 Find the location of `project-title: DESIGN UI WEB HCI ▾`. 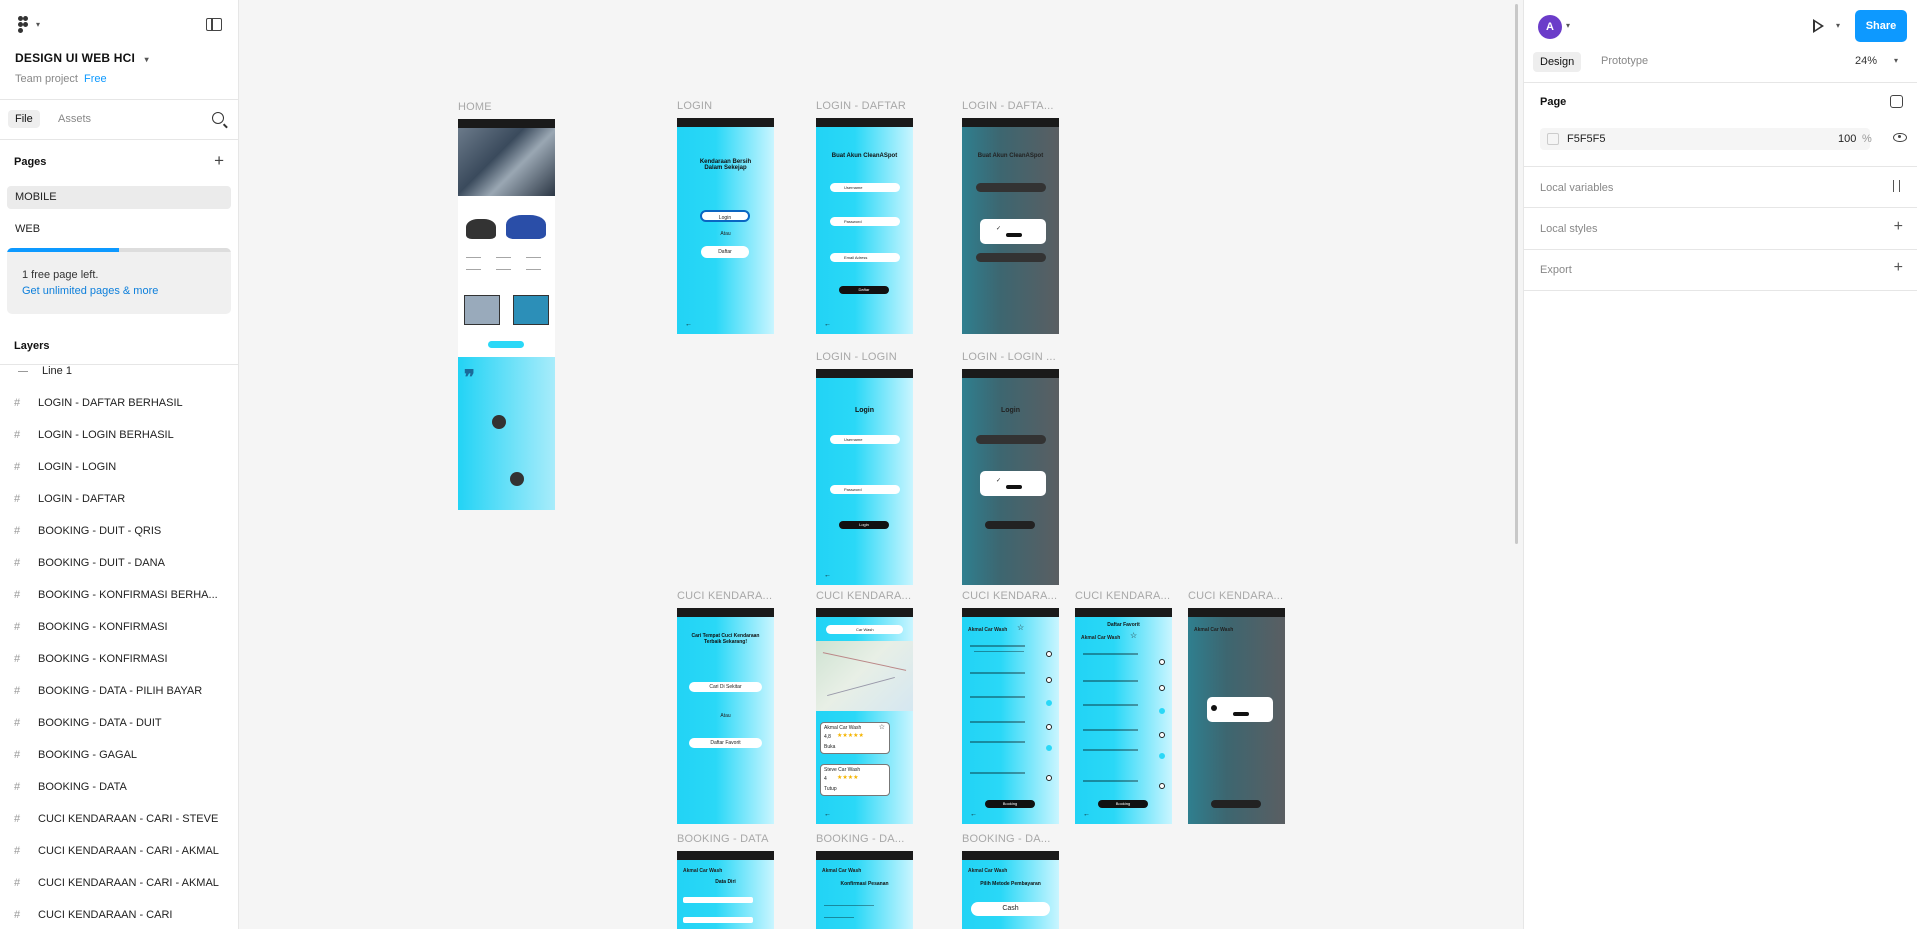

project-title: DESIGN UI WEB HCI ▾ is located at coordinates (82, 58).